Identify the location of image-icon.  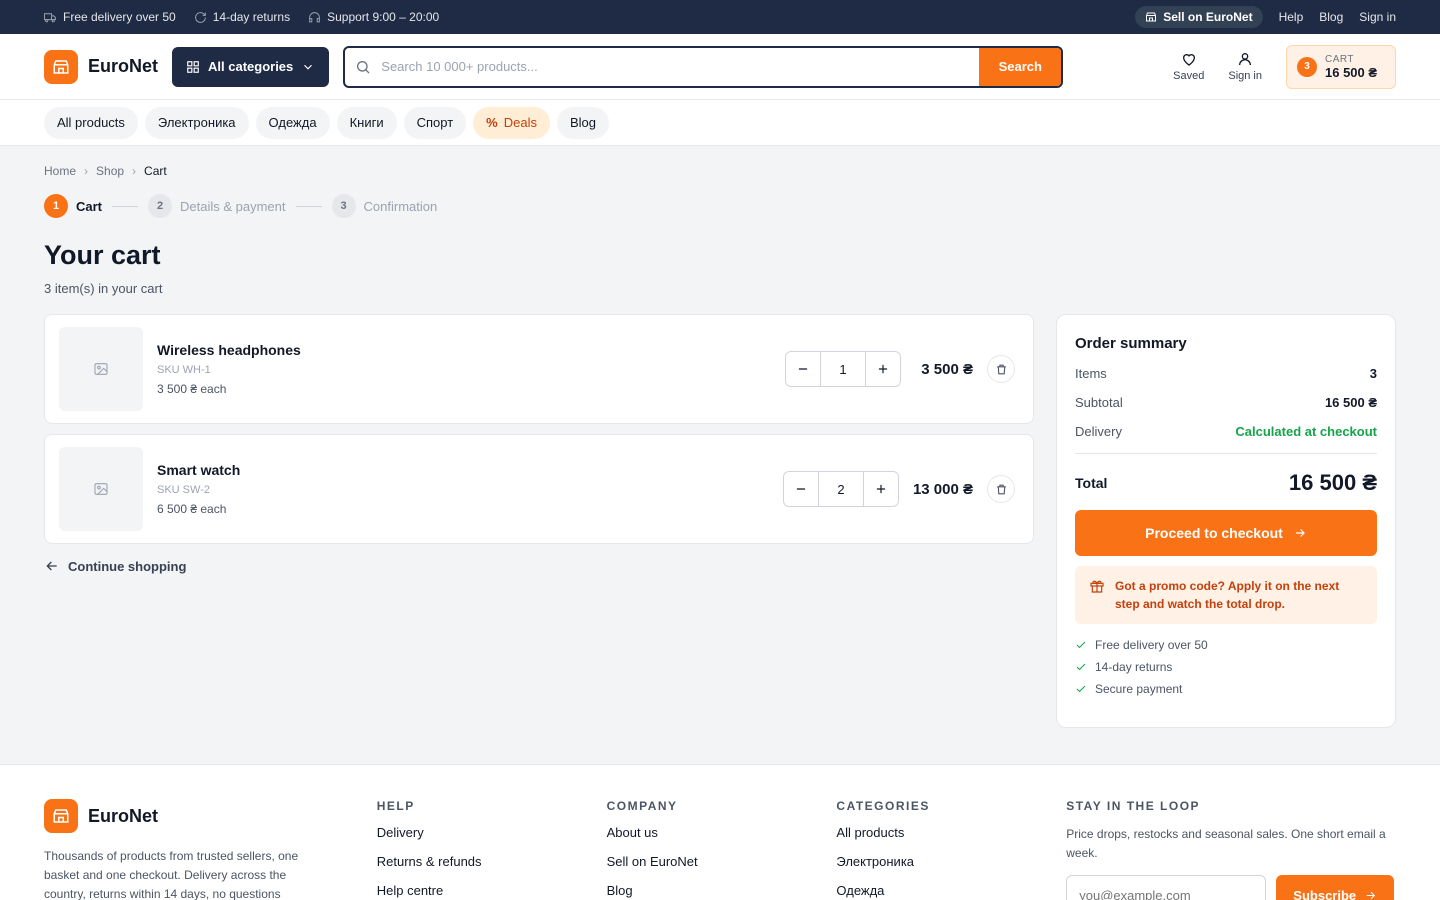
(101, 489).